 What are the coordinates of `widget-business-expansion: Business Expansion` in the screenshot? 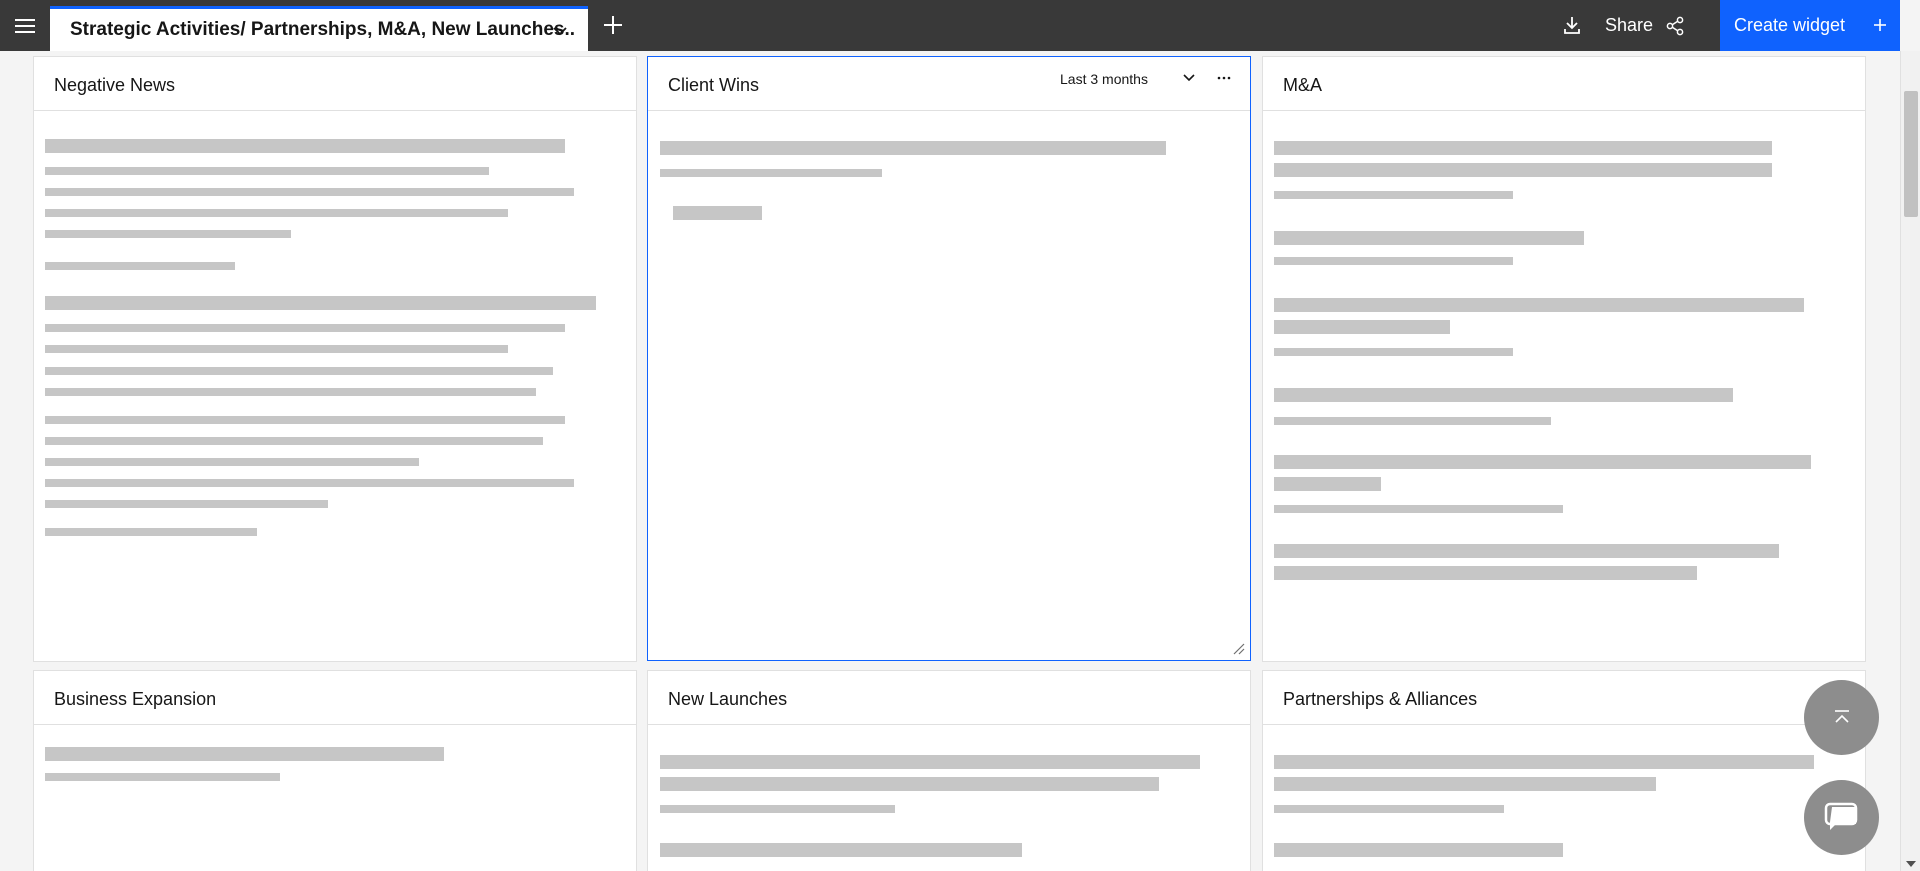 It's located at (335, 770).